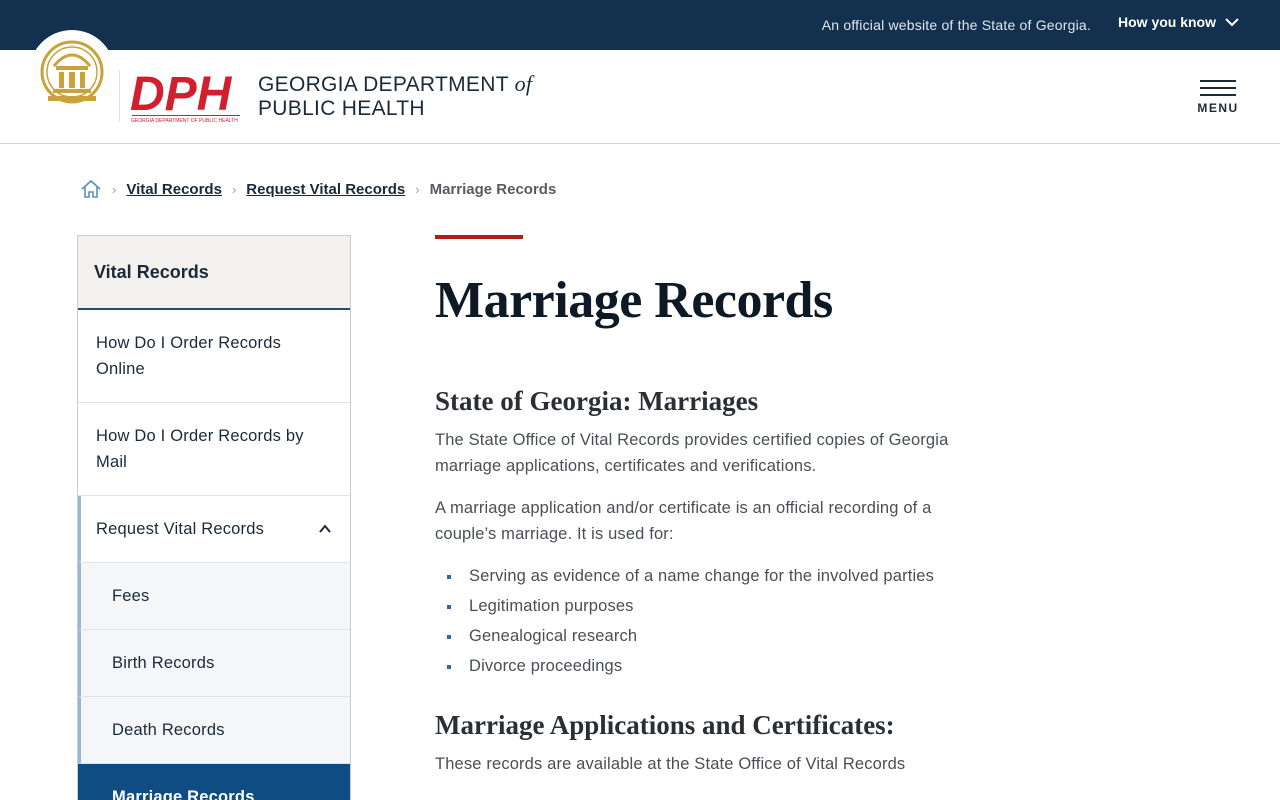 This screenshot has width=1280, height=800. I want to click on list-item: Genealogical research, so click(695, 636).